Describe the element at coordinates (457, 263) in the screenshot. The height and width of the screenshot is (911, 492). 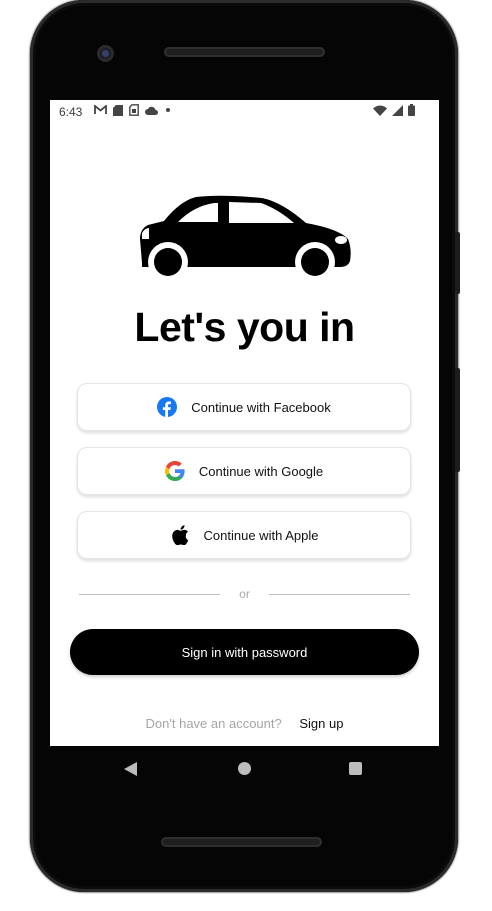
I see `volume-button` at that location.